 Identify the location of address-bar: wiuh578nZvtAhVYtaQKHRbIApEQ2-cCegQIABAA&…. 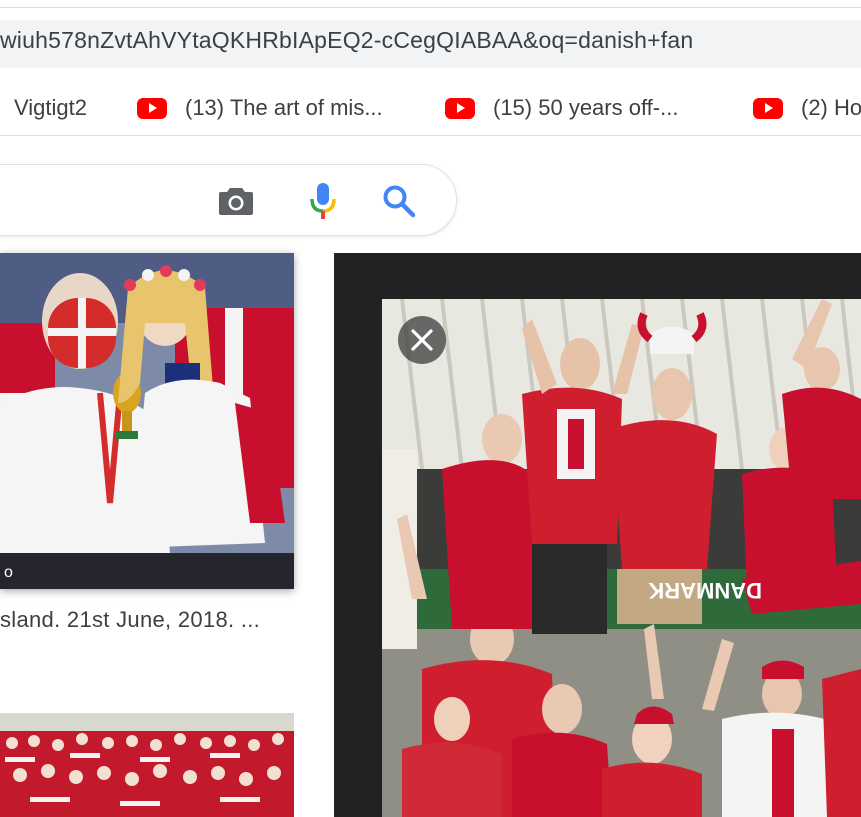
(430, 39).